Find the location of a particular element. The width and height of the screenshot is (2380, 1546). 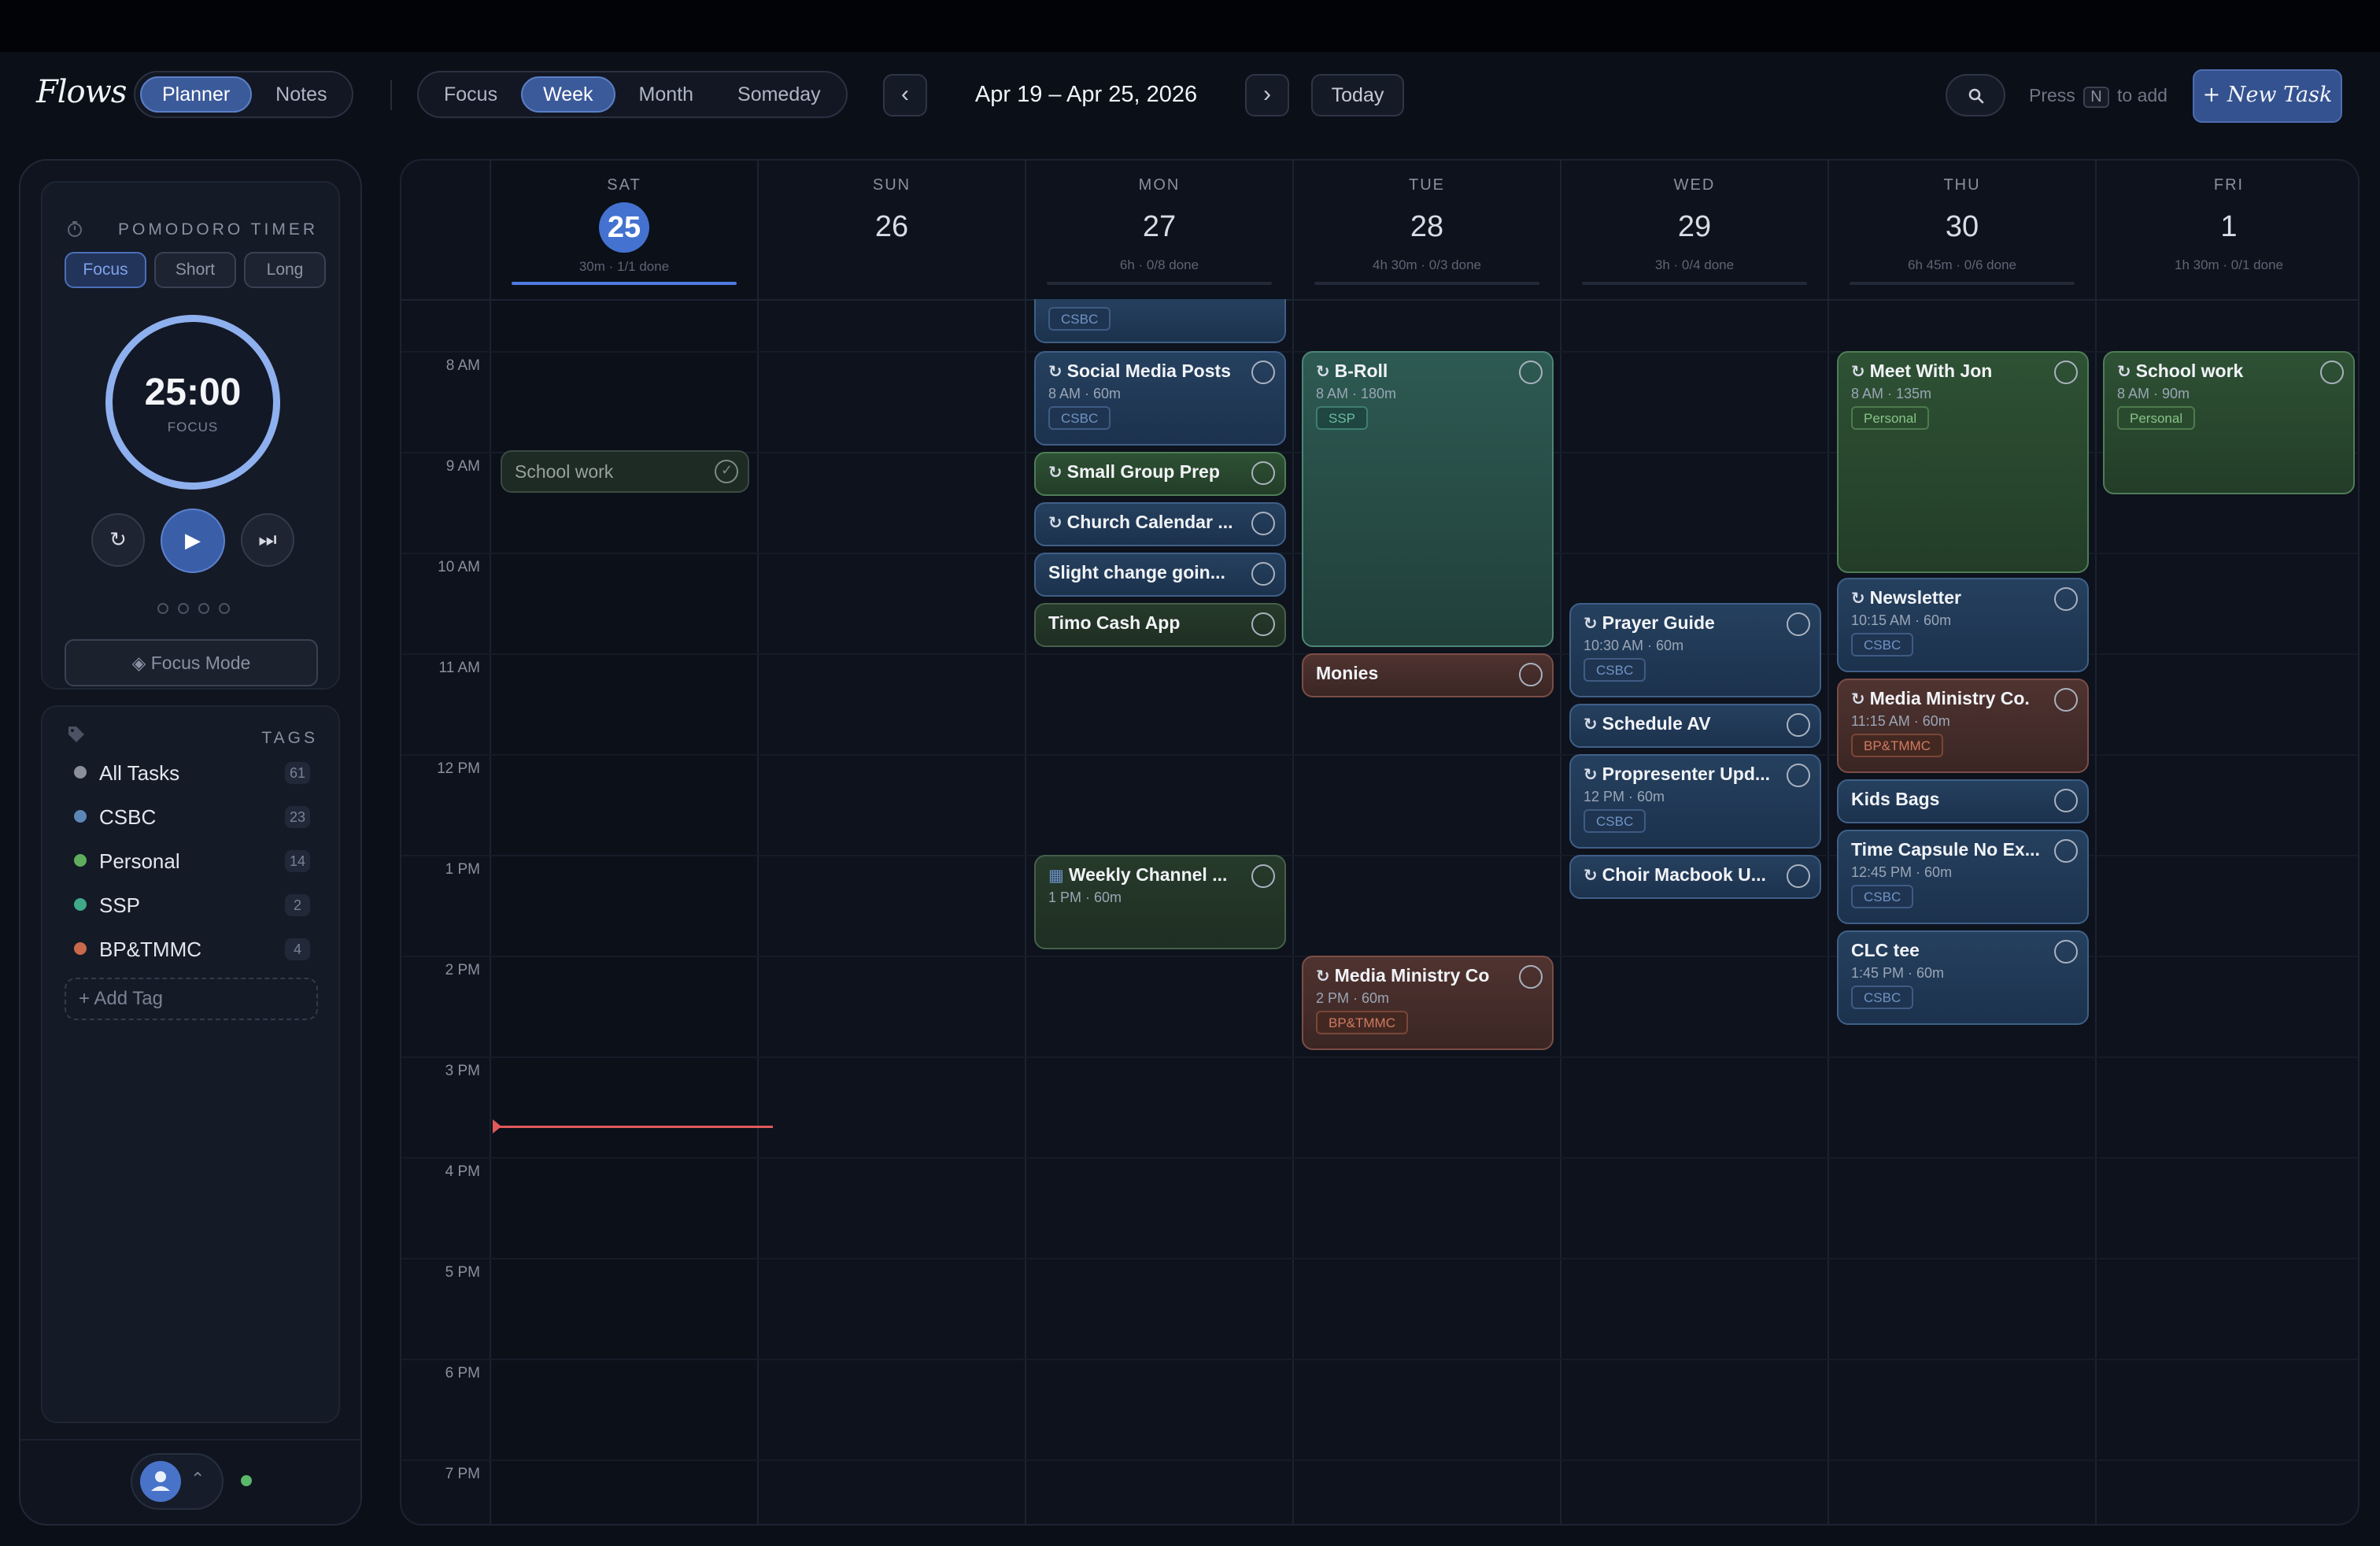

task-card: ↻ Social Media Posts 8 AM · 60m CSBC is located at coordinates (1160, 398).